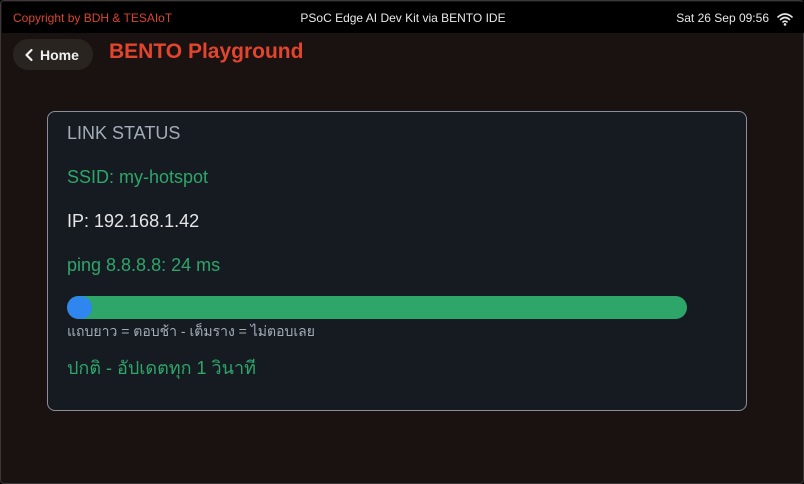  What do you see at coordinates (722, 18) in the screenshot?
I see `clock: Sat 26 Sep 09:56` at bounding box center [722, 18].